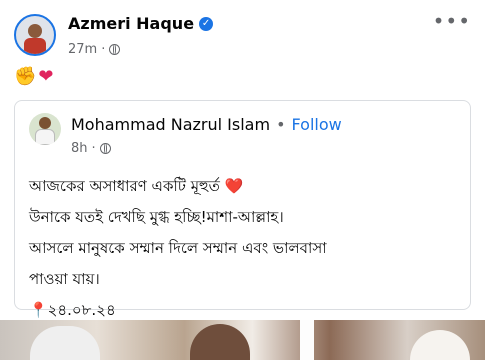 The height and width of the screenshot is (360, 485). I want to click on post-meta: 27m ·, so click(94, 49).